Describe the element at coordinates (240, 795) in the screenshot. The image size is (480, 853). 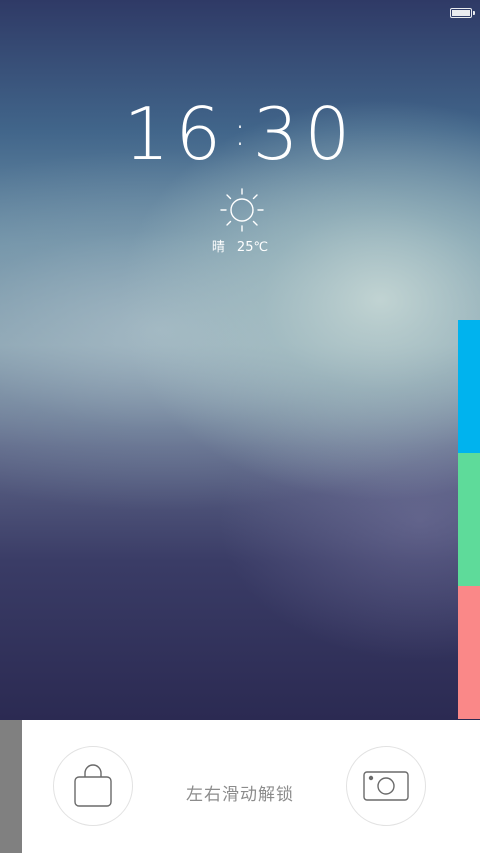
I see `unlock-hint: 左右滑动解锁` at that location.